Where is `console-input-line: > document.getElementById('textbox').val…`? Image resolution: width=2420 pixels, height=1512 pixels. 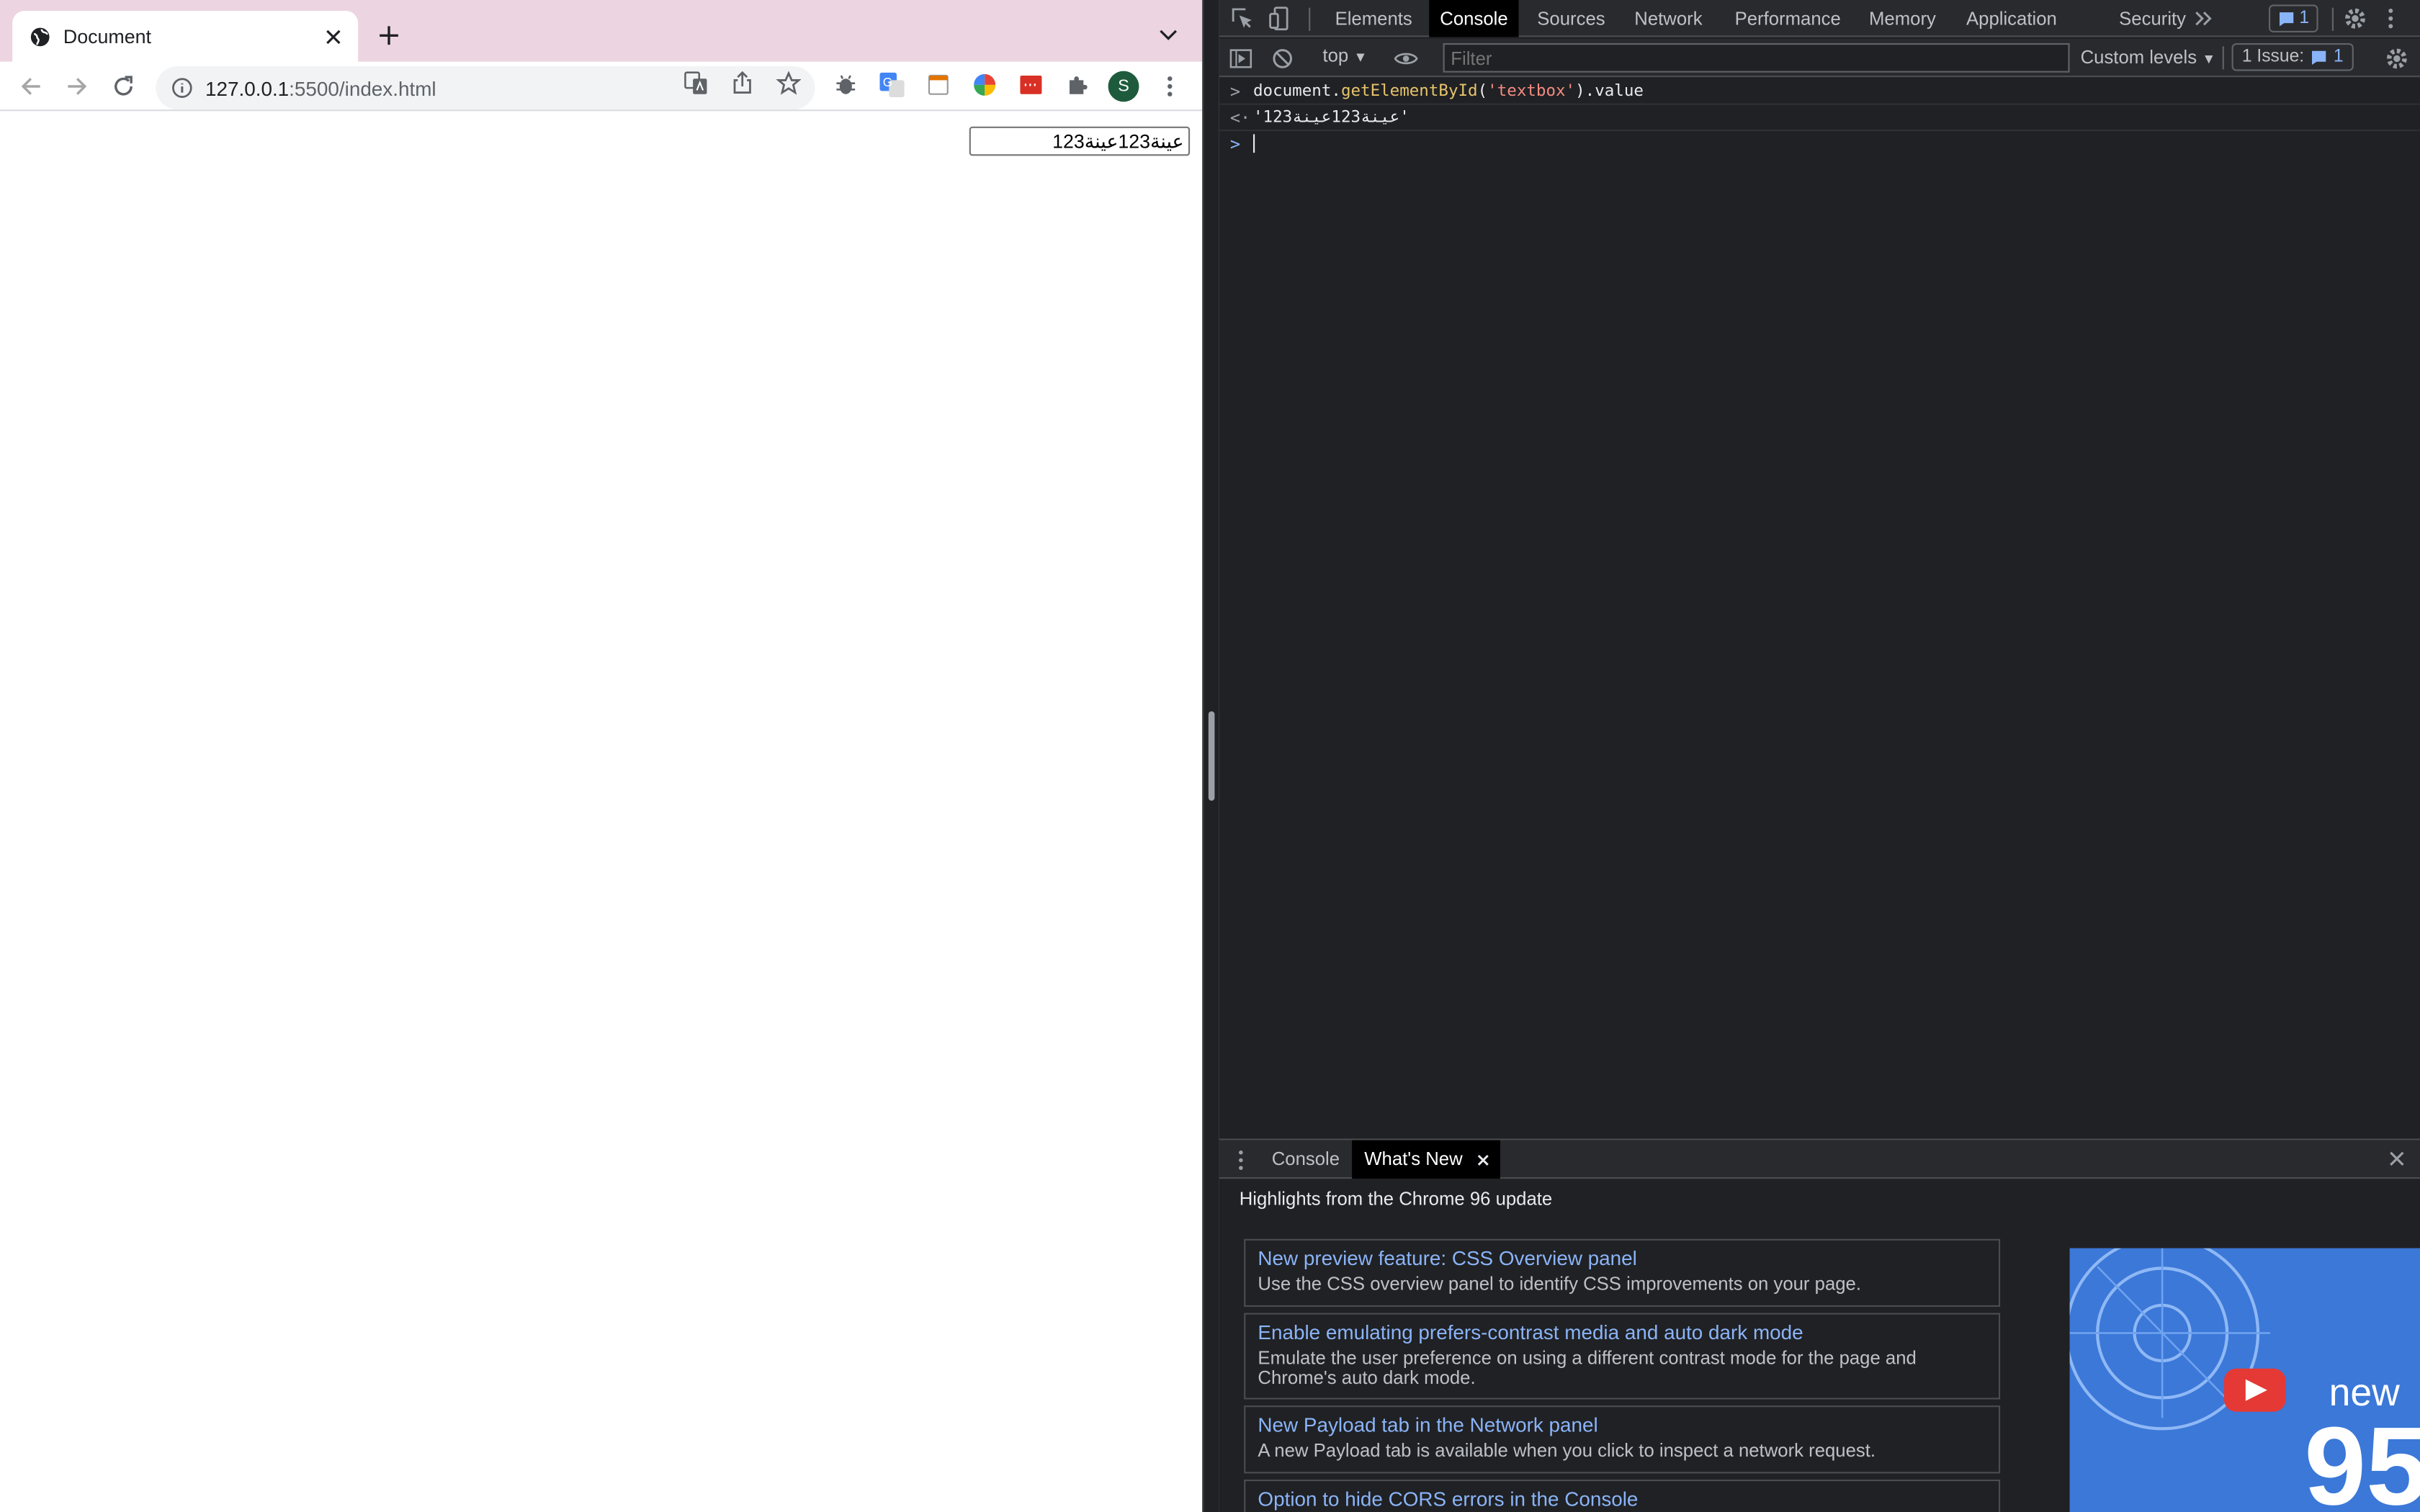
console-input-line: > document.getElementById('textbox').val… is located at coordinates (1820, 91).